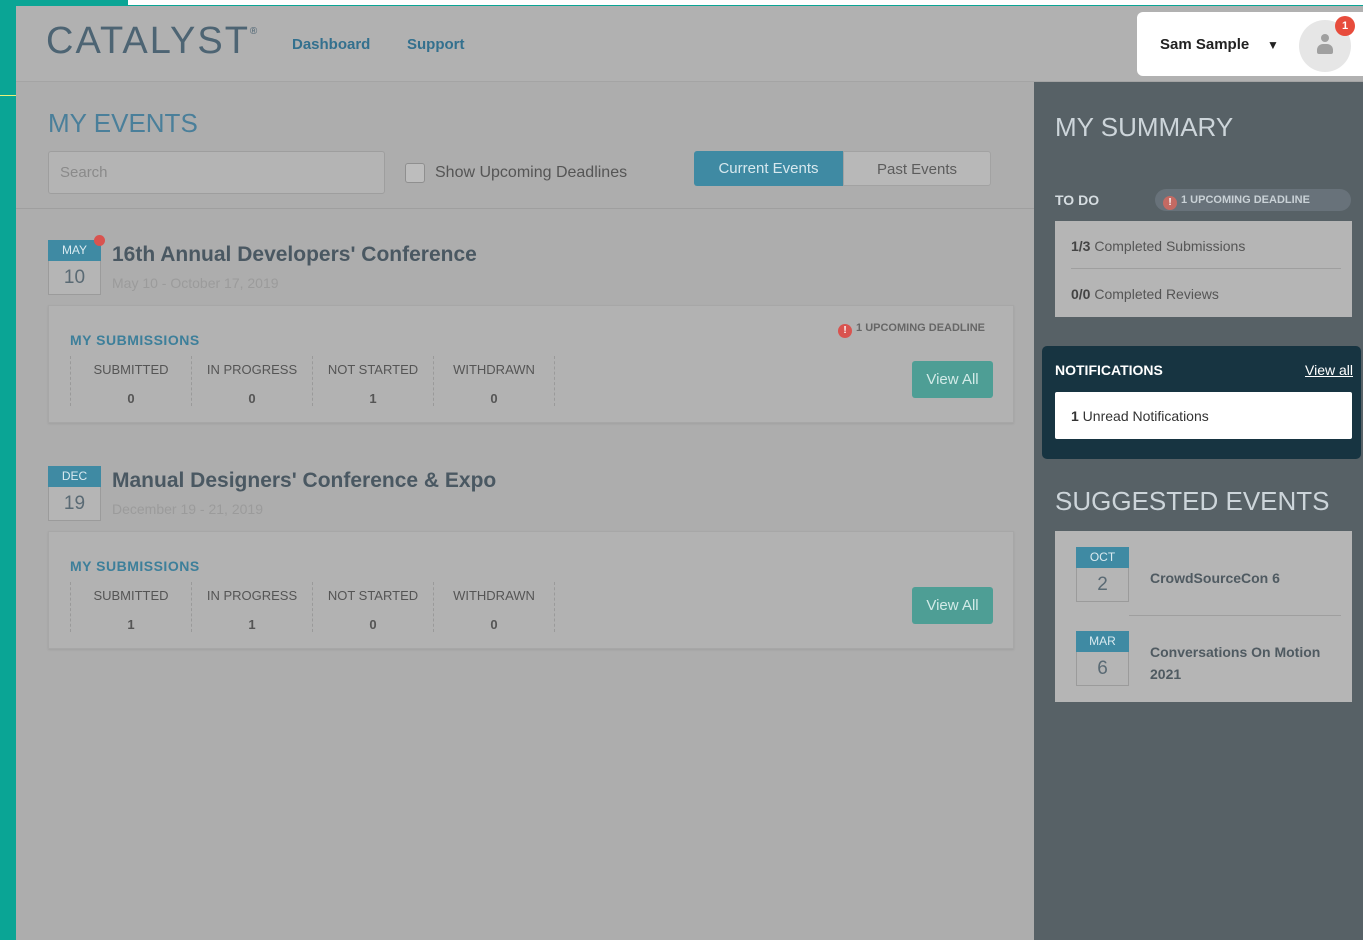 The width and height of the screenshot is (1363, 940). Describe the element at coordinates (187, 509) in the screenshot. I see `event-dates: December 19 - 21, 2019` at that location.